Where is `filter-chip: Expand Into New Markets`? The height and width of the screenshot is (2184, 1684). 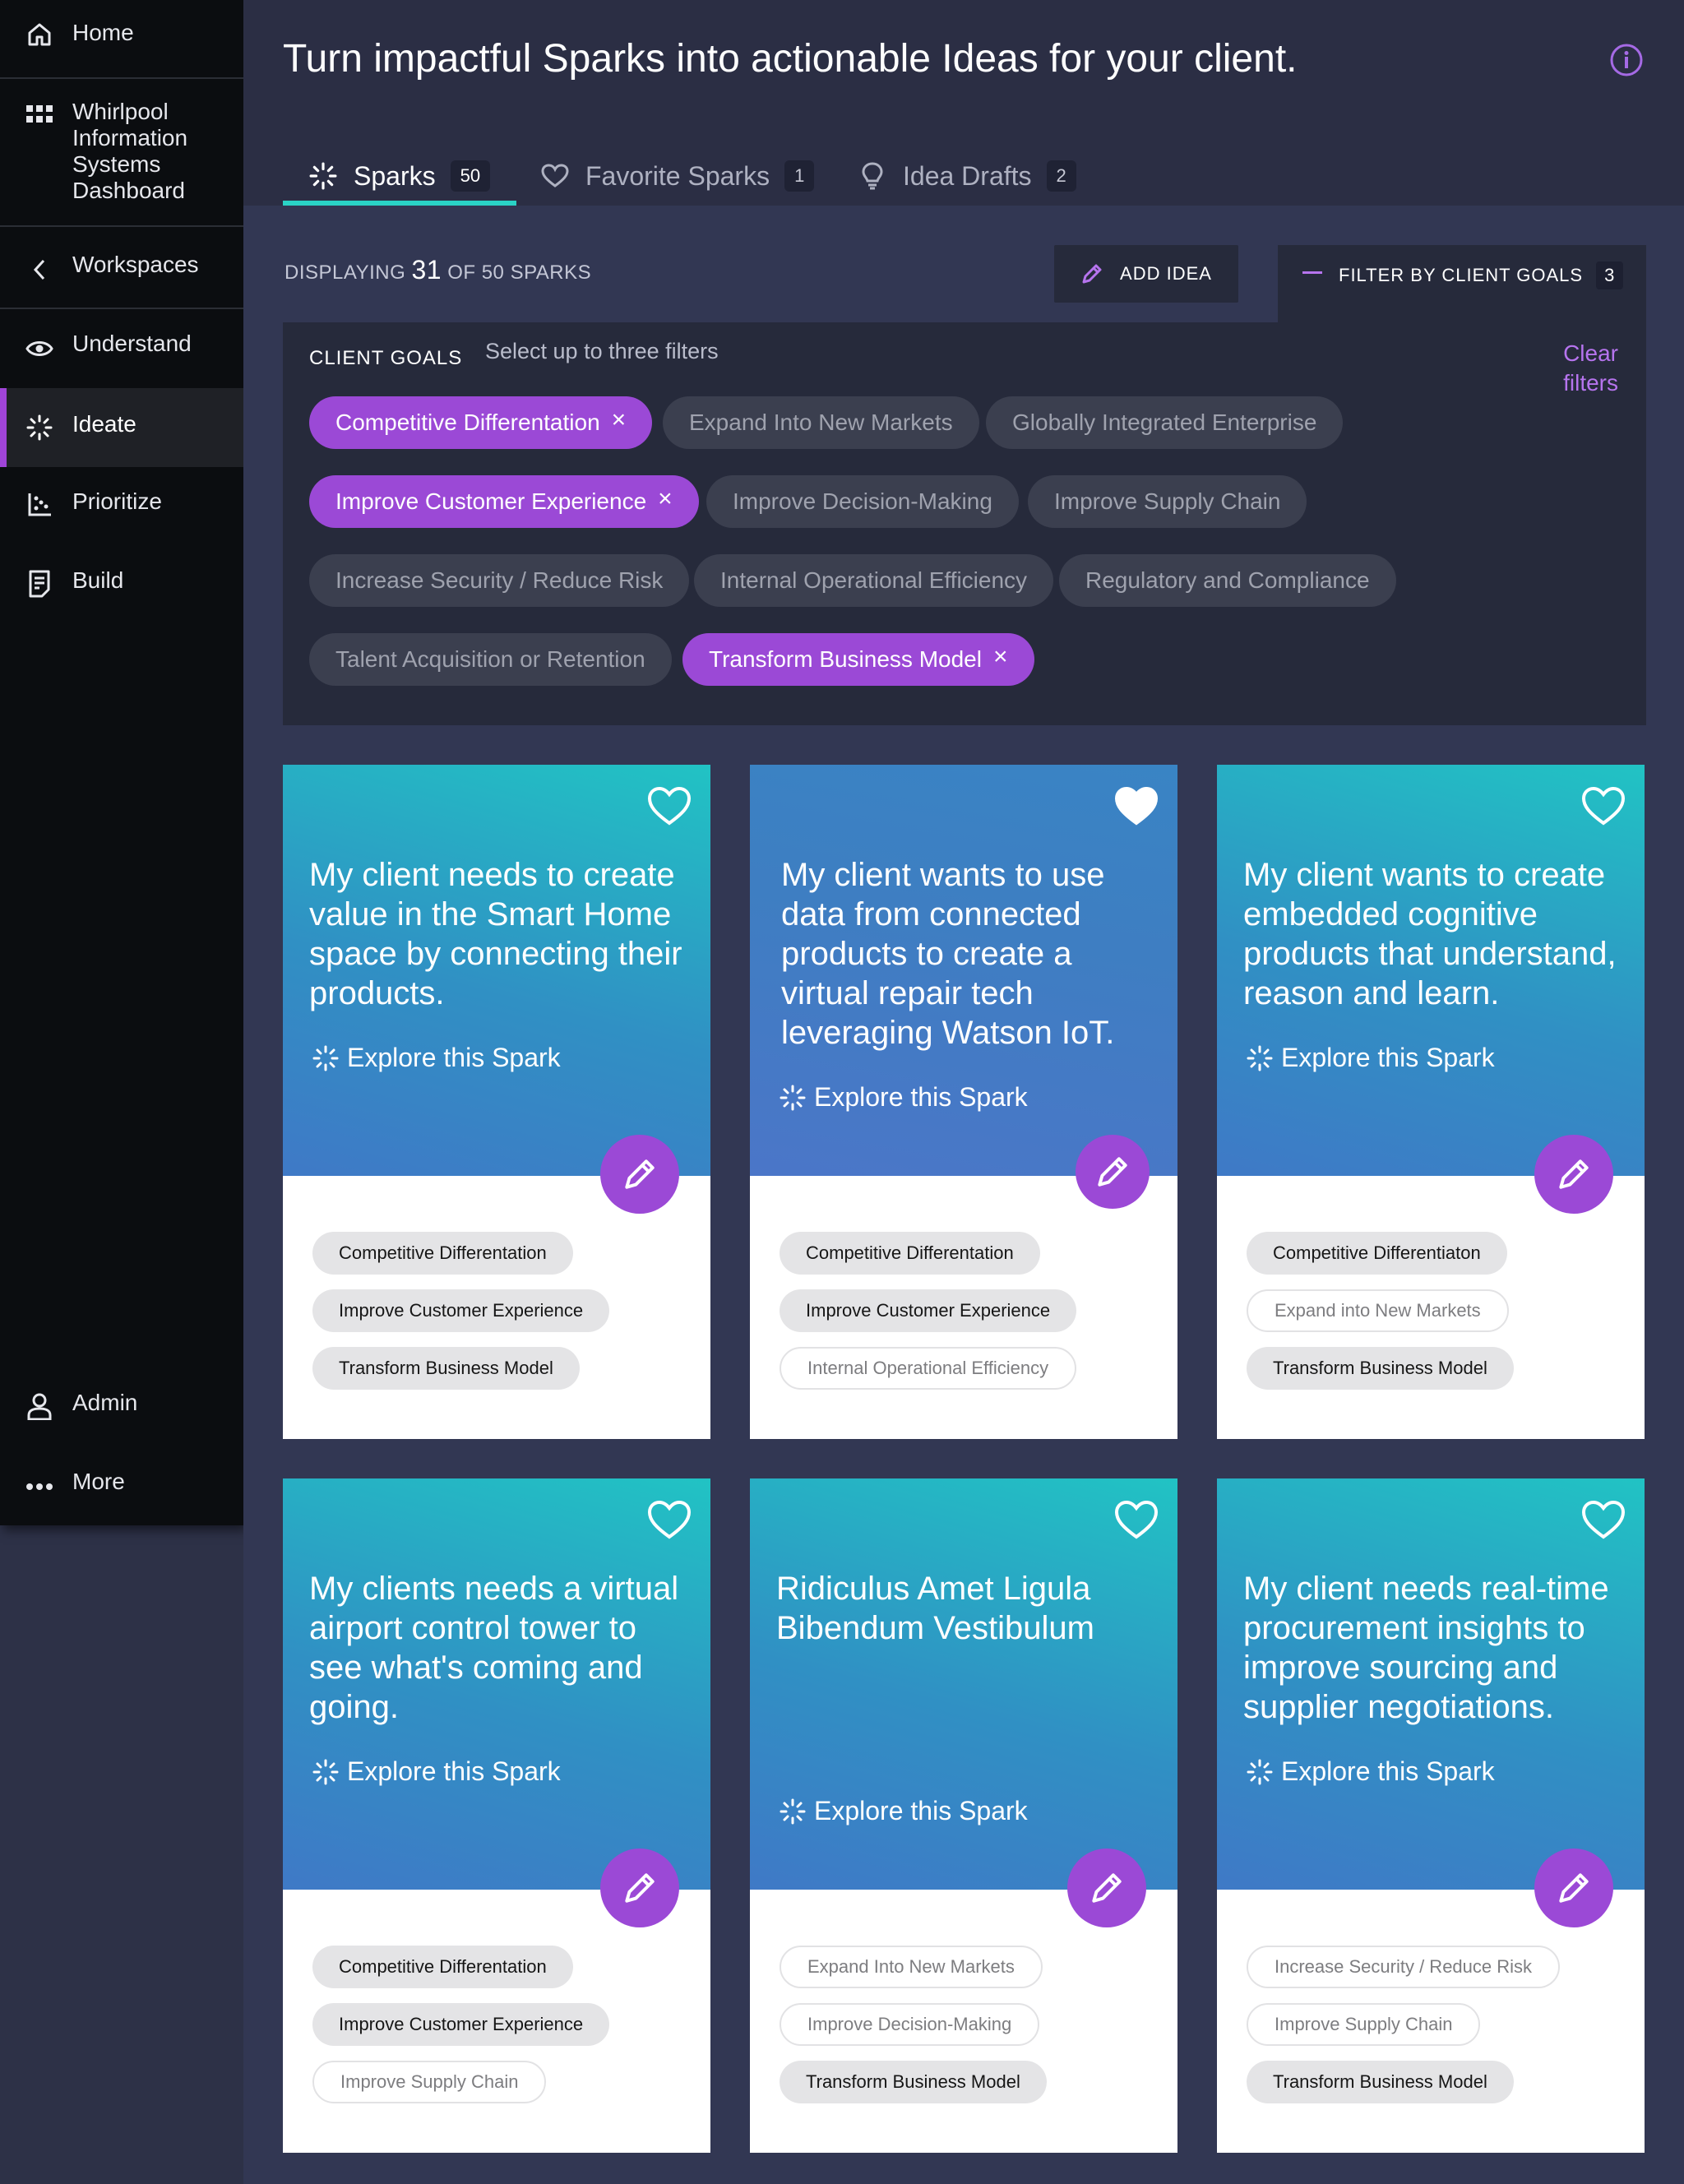 filter-chip: Expand Into New Markets is located at coordinates (821, 422).